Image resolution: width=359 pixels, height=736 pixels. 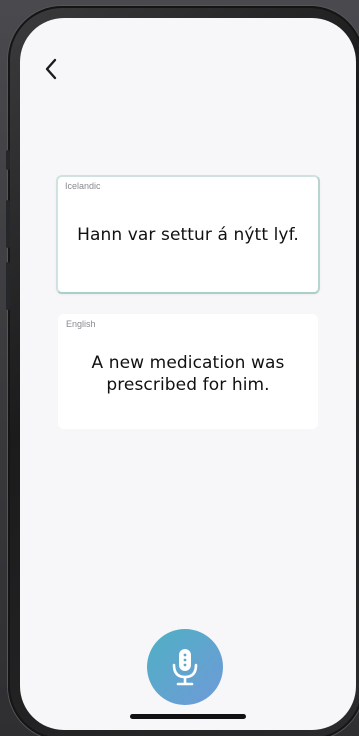 What do you see at coordinates (81, 324) in the screenshot?
I see `target-language-label: English` at bounding box center [81, 324].